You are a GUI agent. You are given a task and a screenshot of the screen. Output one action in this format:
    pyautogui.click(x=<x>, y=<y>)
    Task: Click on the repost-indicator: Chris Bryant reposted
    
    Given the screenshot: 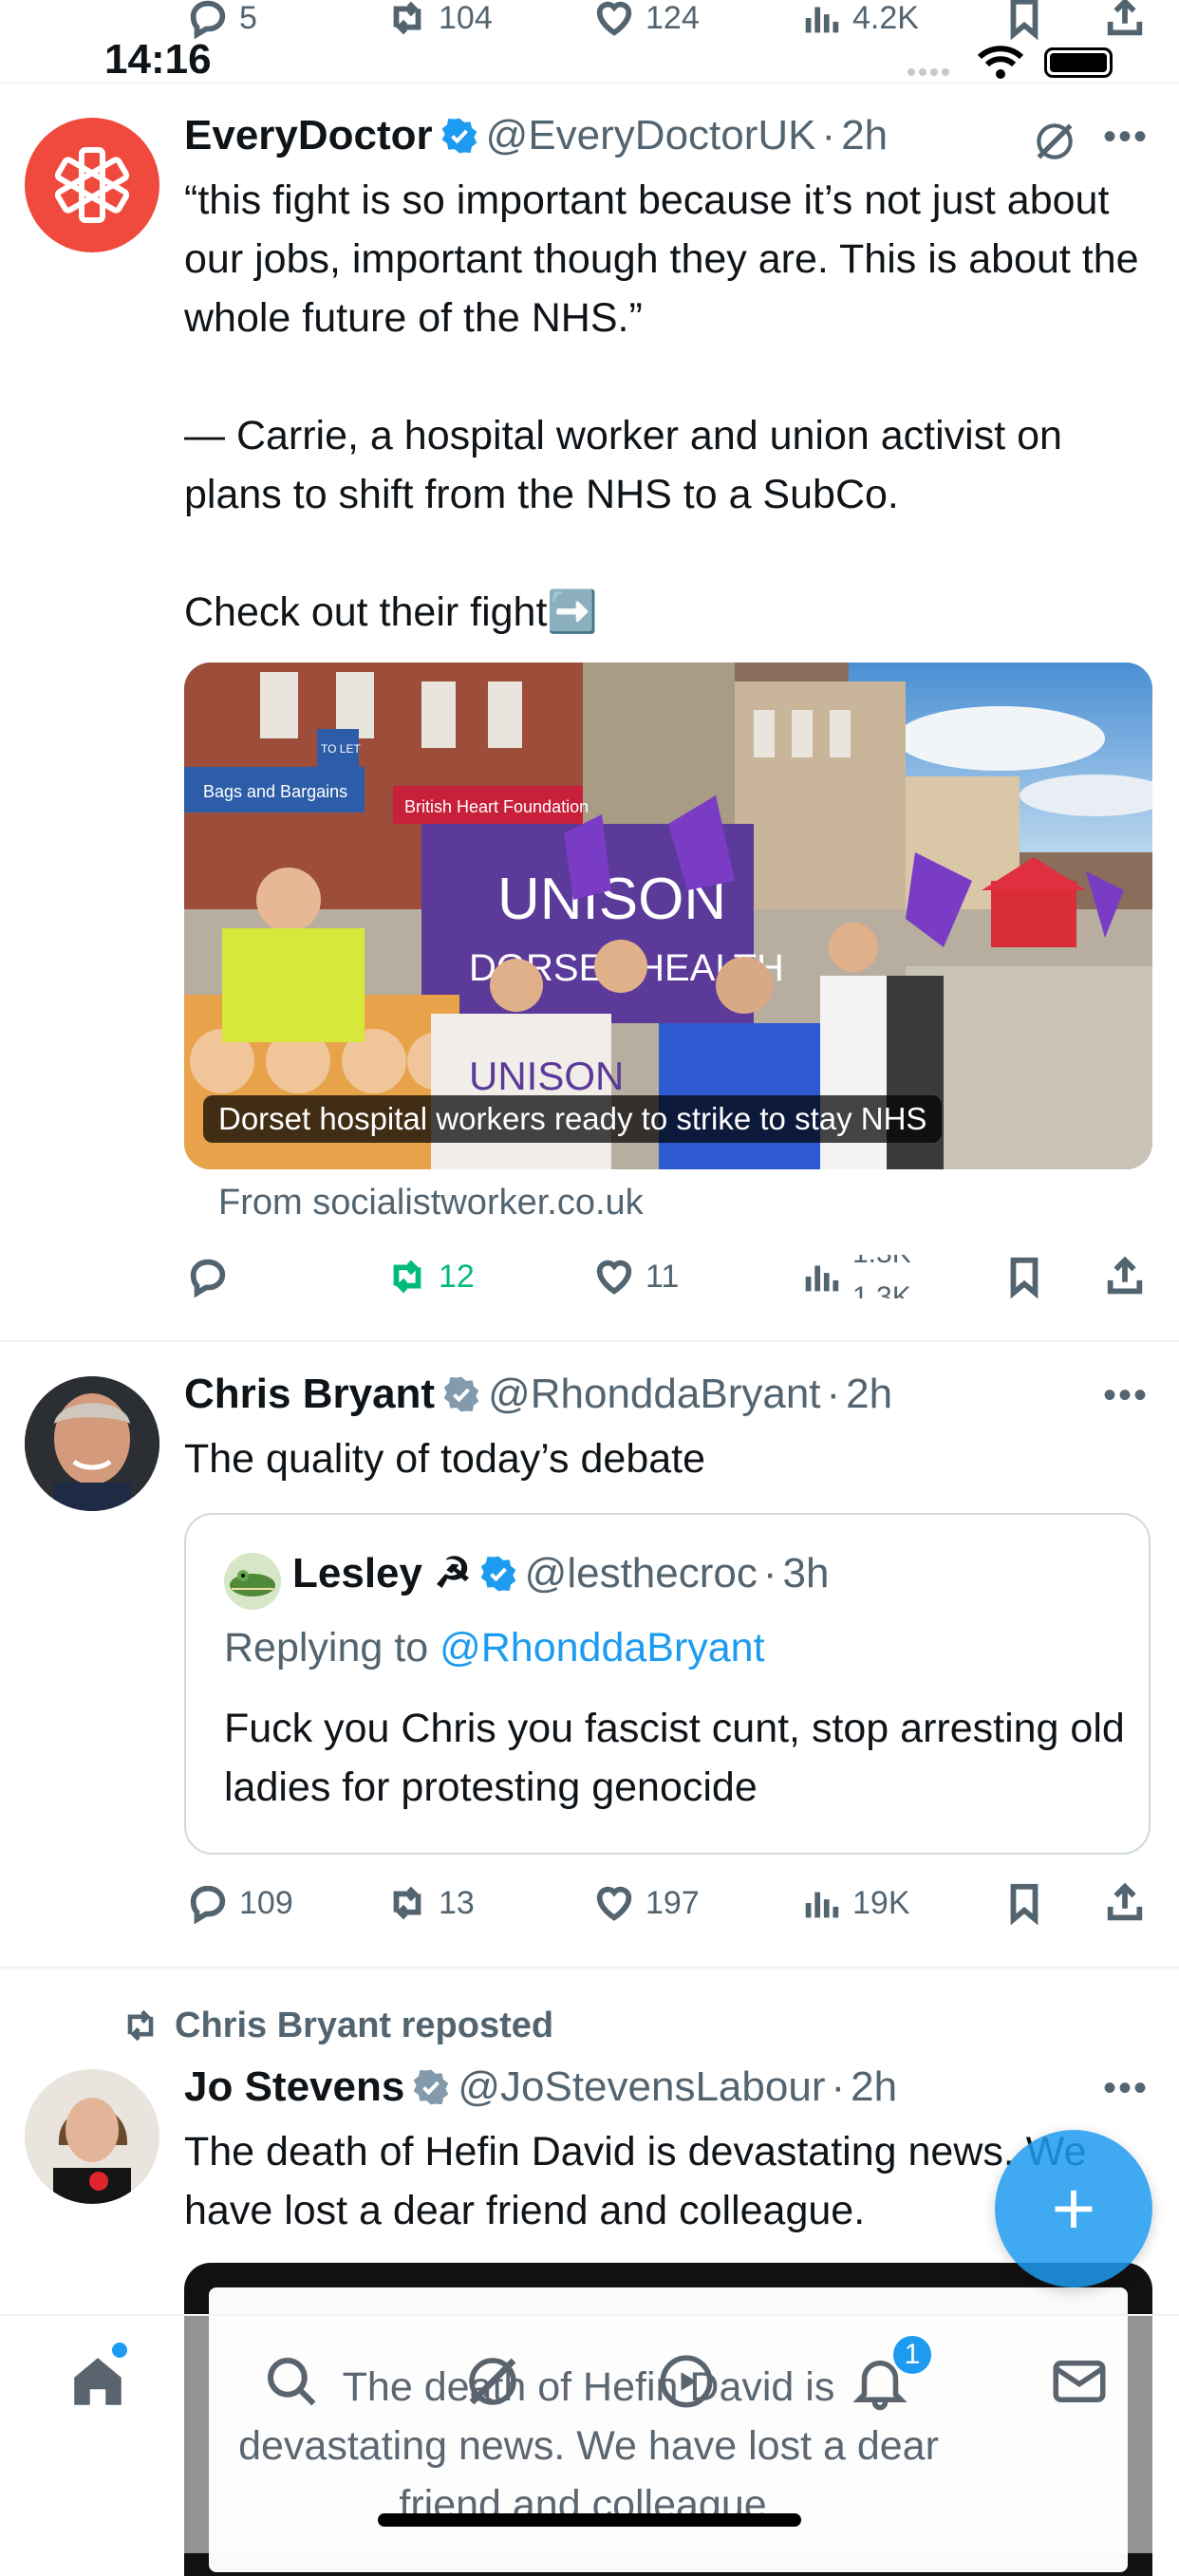 What is the action you would take?
    pyautogui.click(x=336, y=2025)
    